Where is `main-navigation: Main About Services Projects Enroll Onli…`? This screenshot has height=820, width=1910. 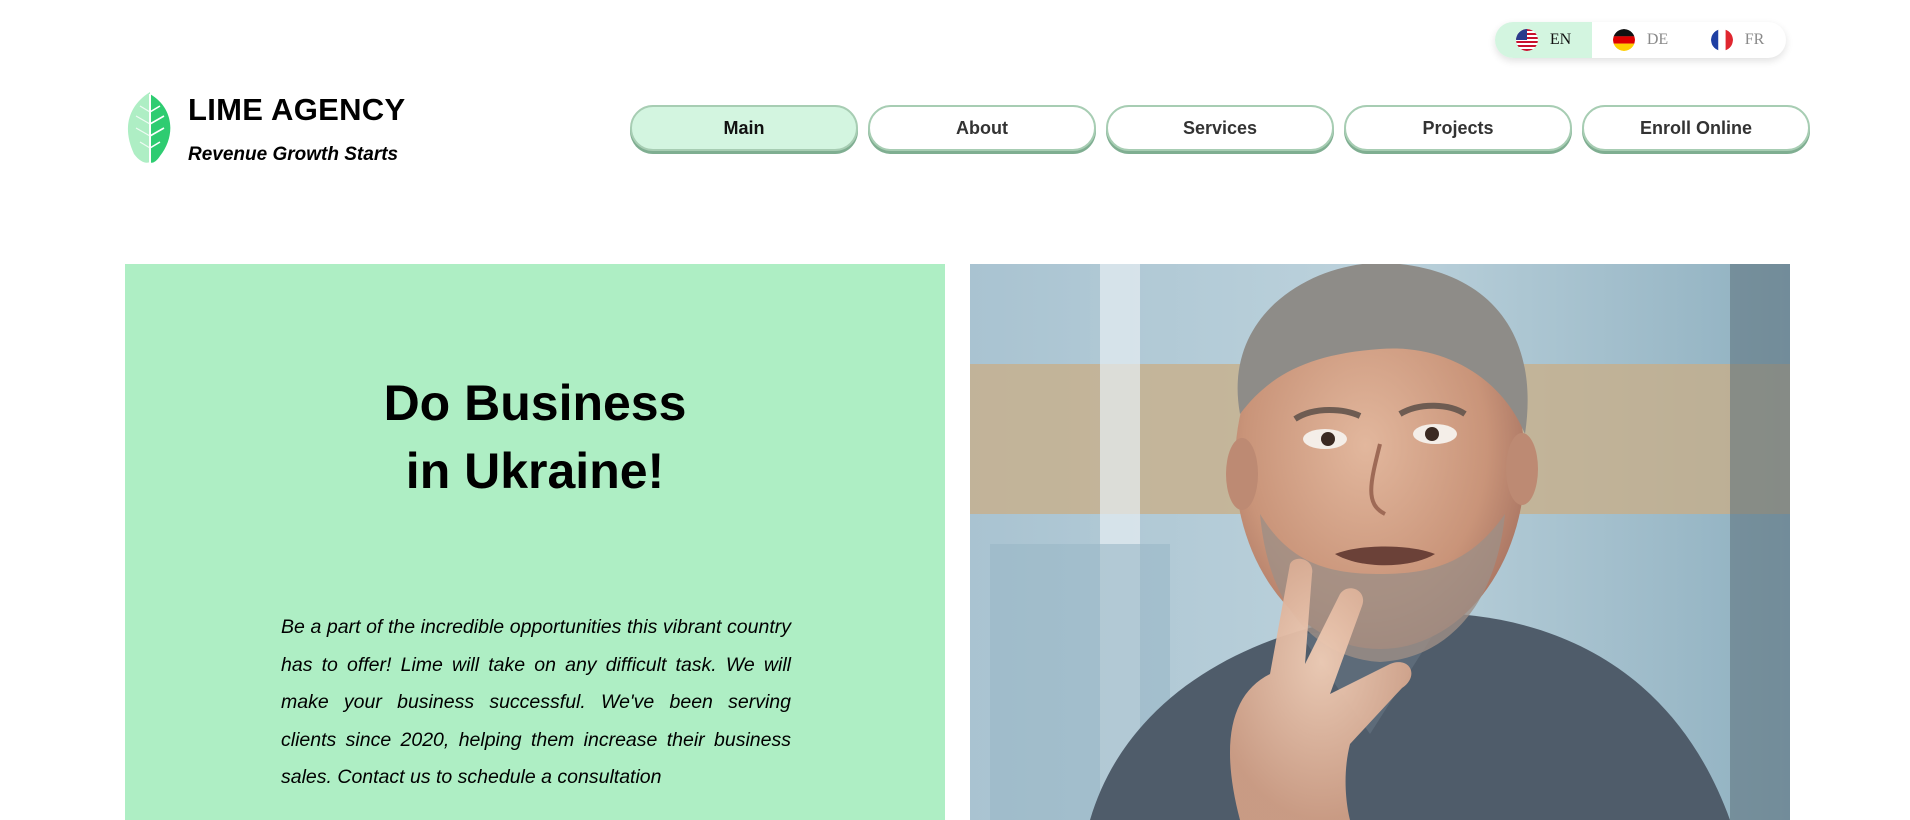
main-navigation: Main About Services Projects Enroll Onli… is located at coordinates (1220, 128).